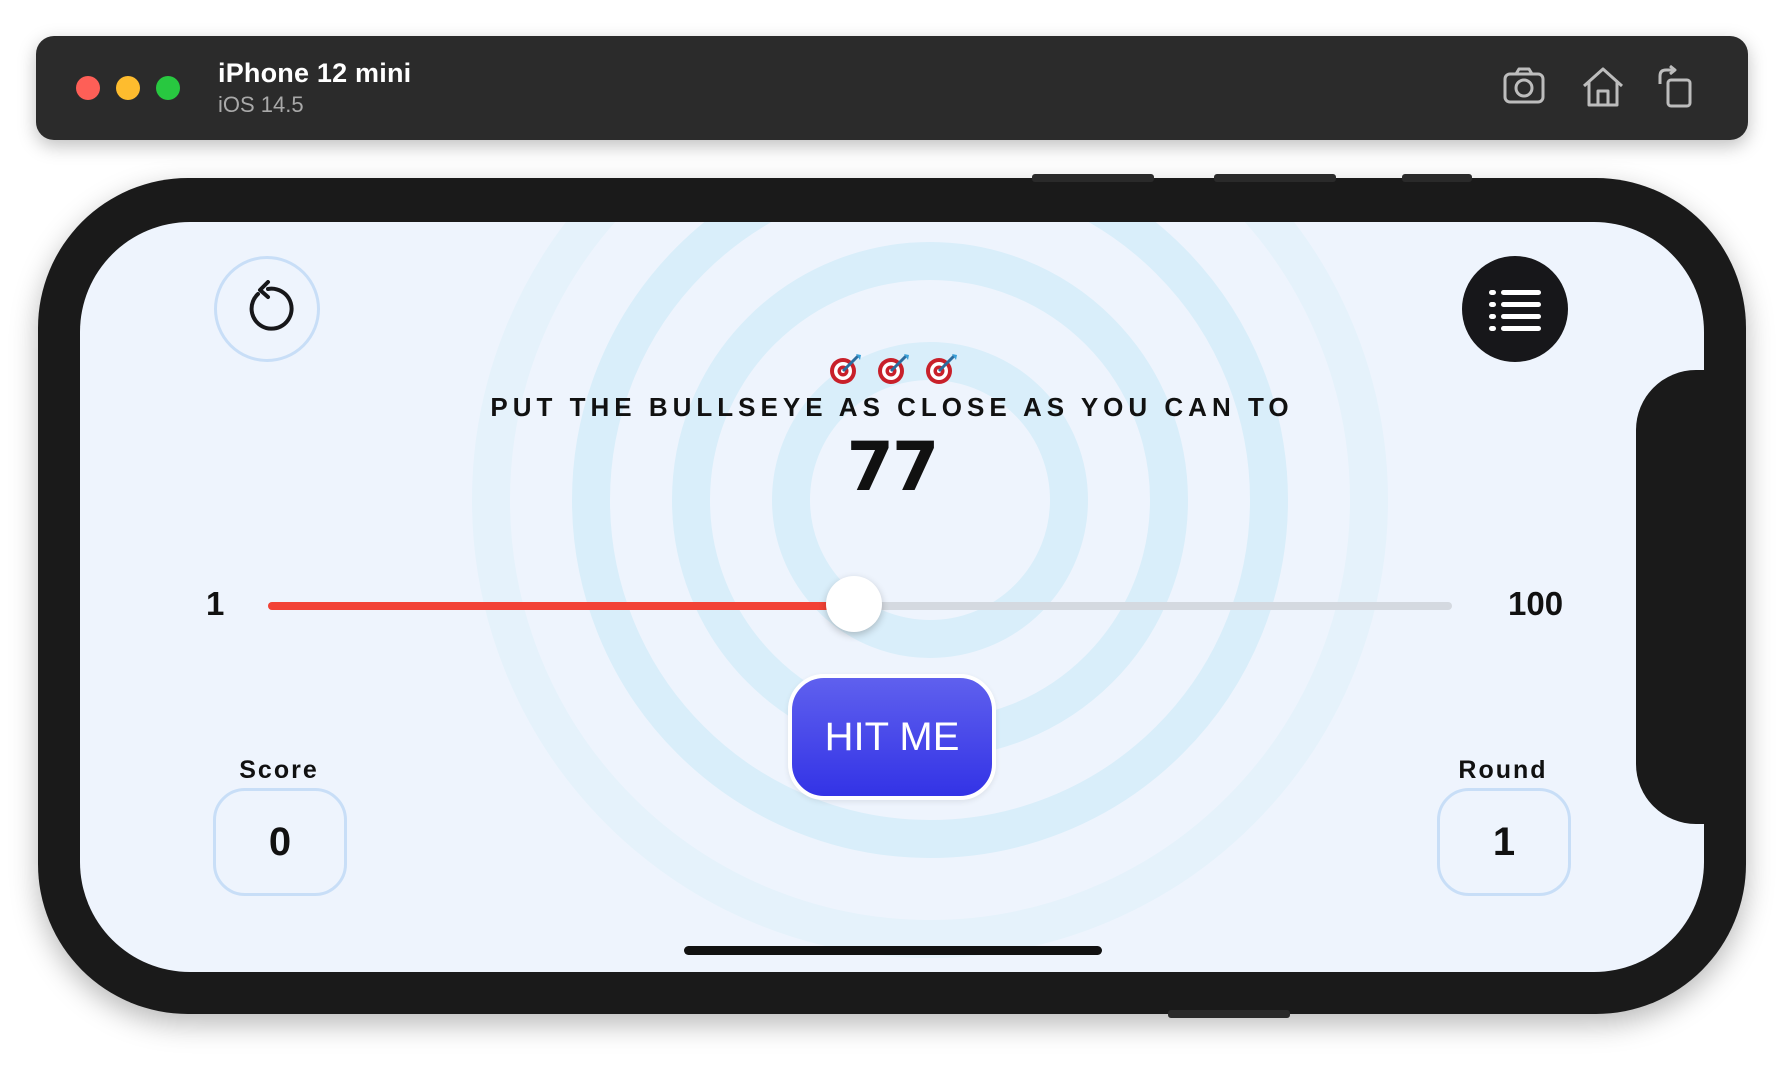 The width and height of the screenshot is (1784, 1070). I want to click on silent-switch, so click(1437, 178).